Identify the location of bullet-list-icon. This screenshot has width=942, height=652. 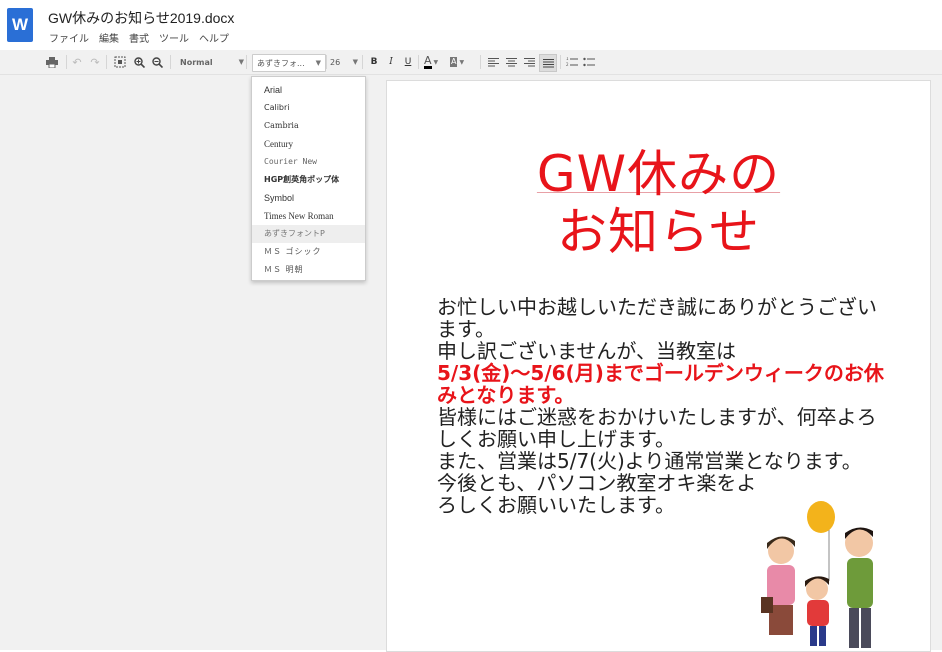
(589, 62).